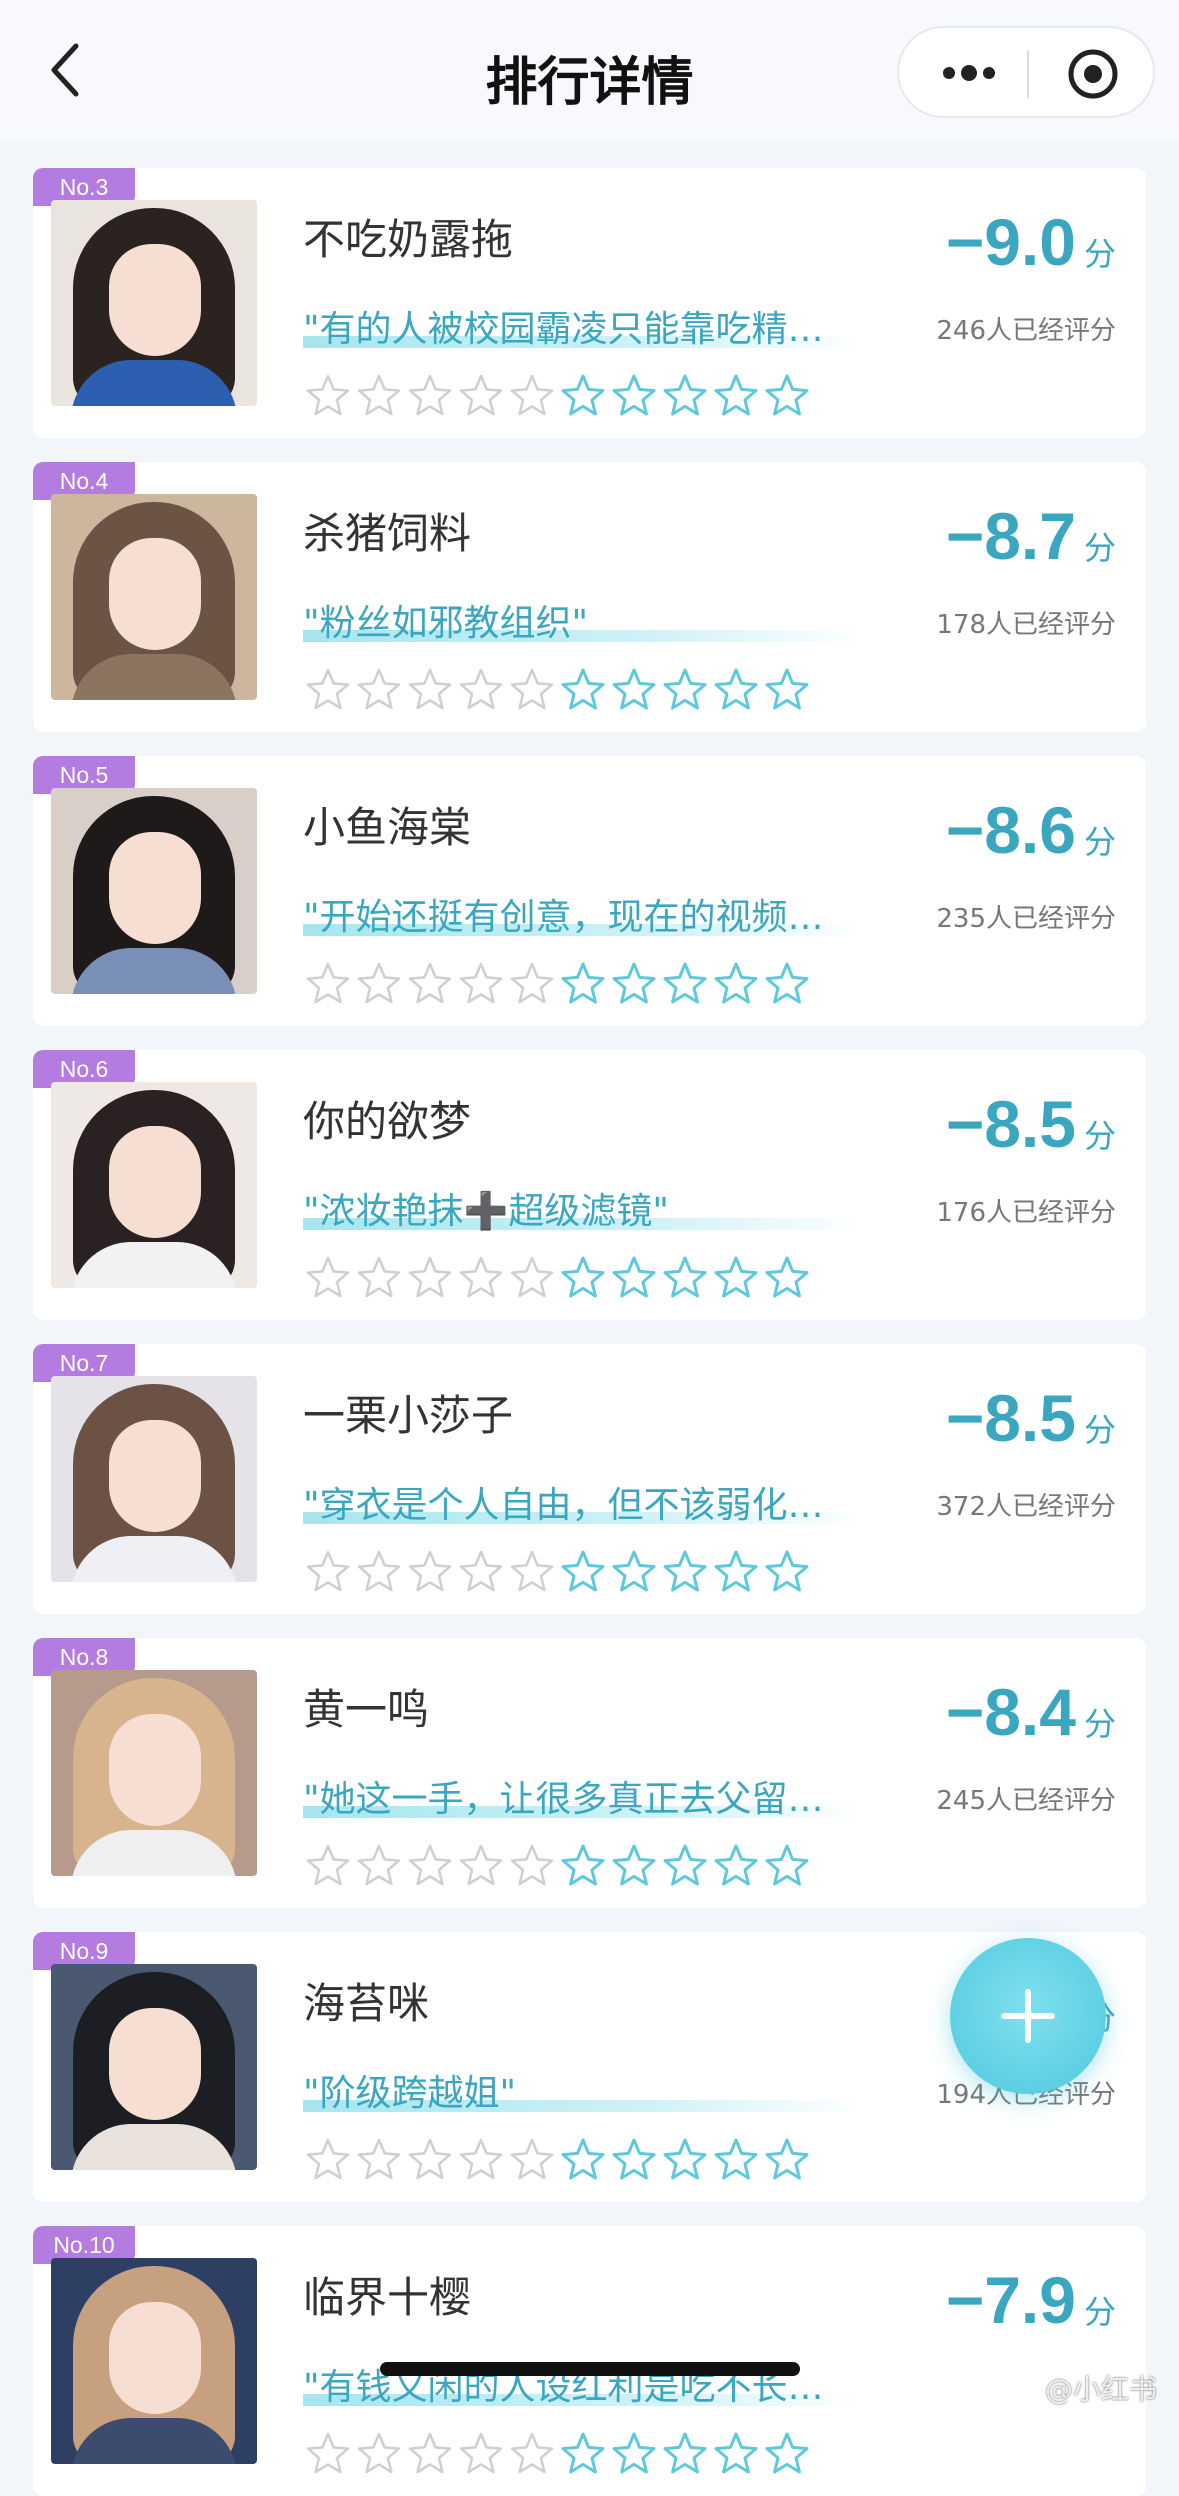 Image resolution: width=1179 pixels, height=2496 pixels. What do you see at coordinates (603, 1210) in the screenshot?
I see `top-comment: "浓妆艳抹➕超级滤镜"` at bounding box center [603, 1210].